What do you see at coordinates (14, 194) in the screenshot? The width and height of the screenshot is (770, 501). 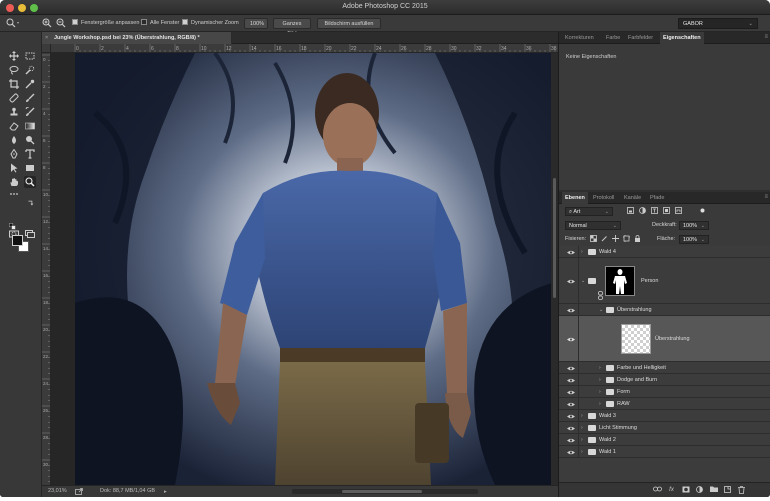 I see `more-tools-icon` at bounding box center [14, 194].